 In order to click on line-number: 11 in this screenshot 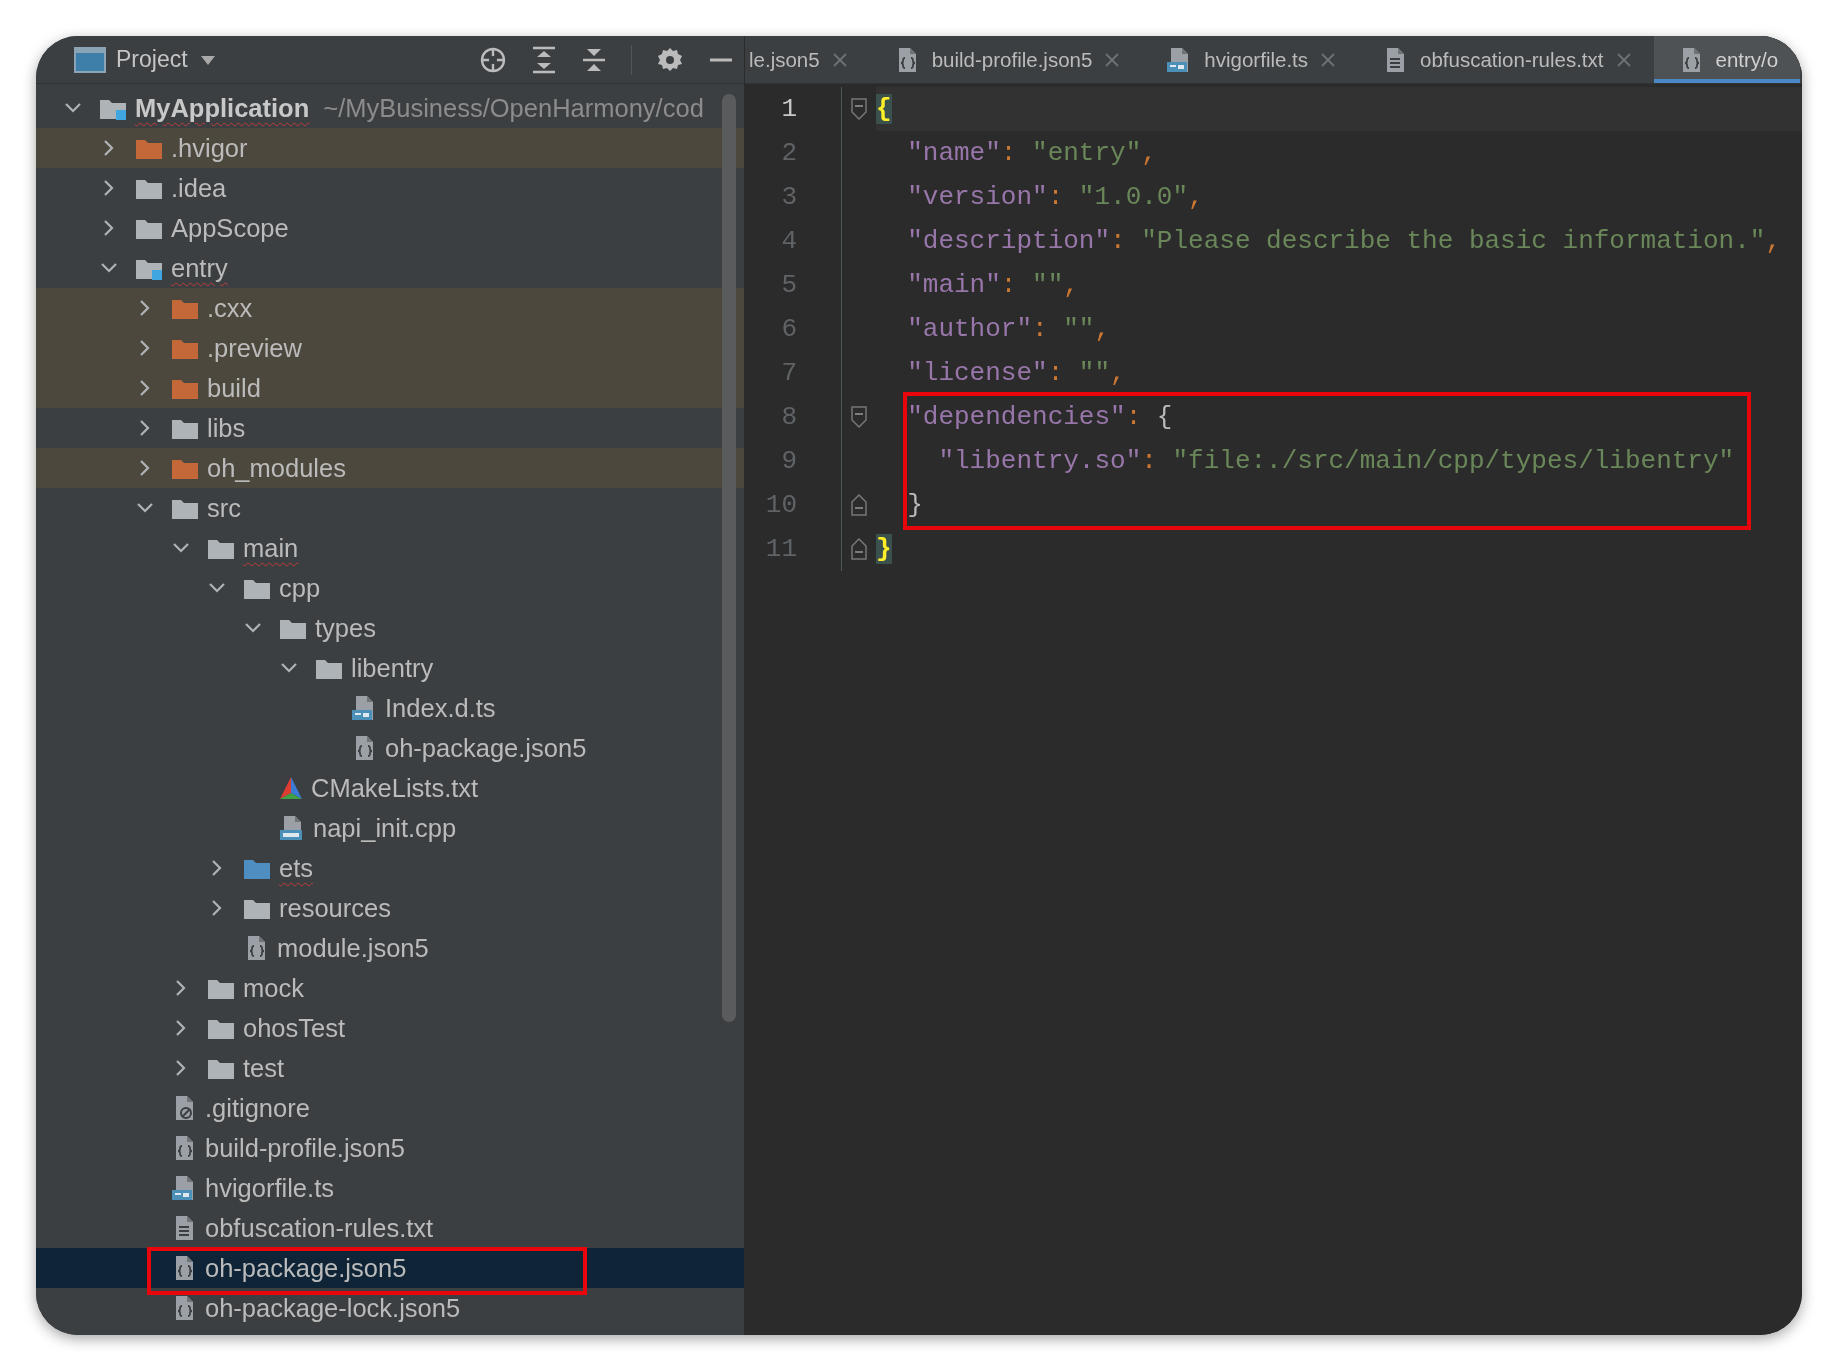, I will do `click(780, 549)`.